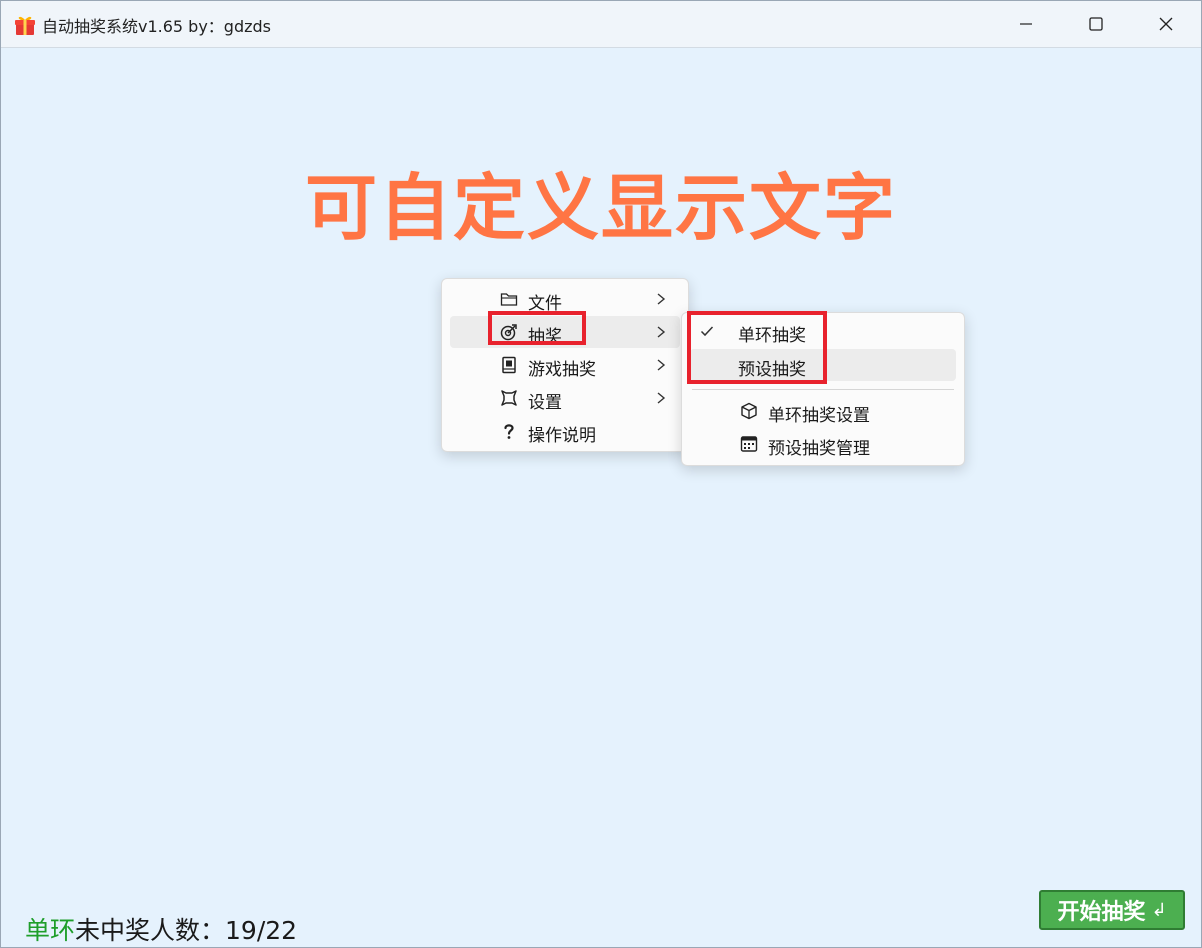  I want to click on menu-item-settings: 设置, so click(565, 398).